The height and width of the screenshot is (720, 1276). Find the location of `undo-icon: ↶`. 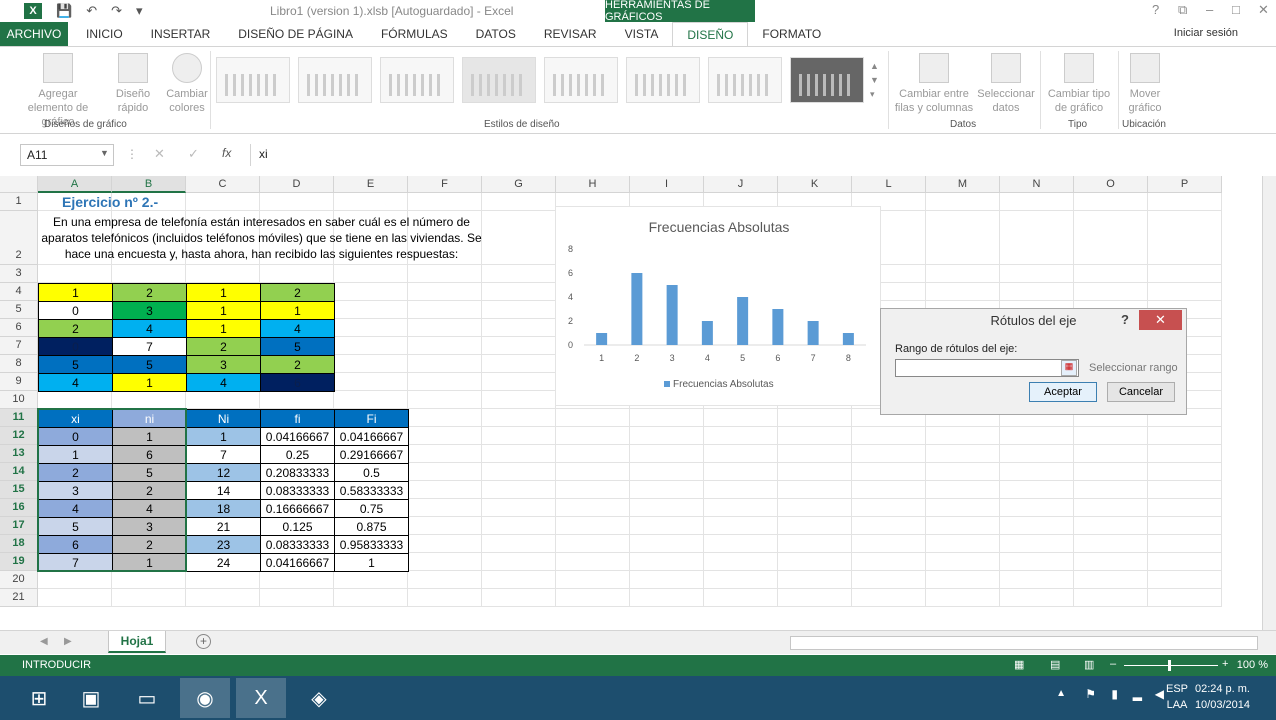

undo-icon: ↶ is located at coordinates (91, 11).